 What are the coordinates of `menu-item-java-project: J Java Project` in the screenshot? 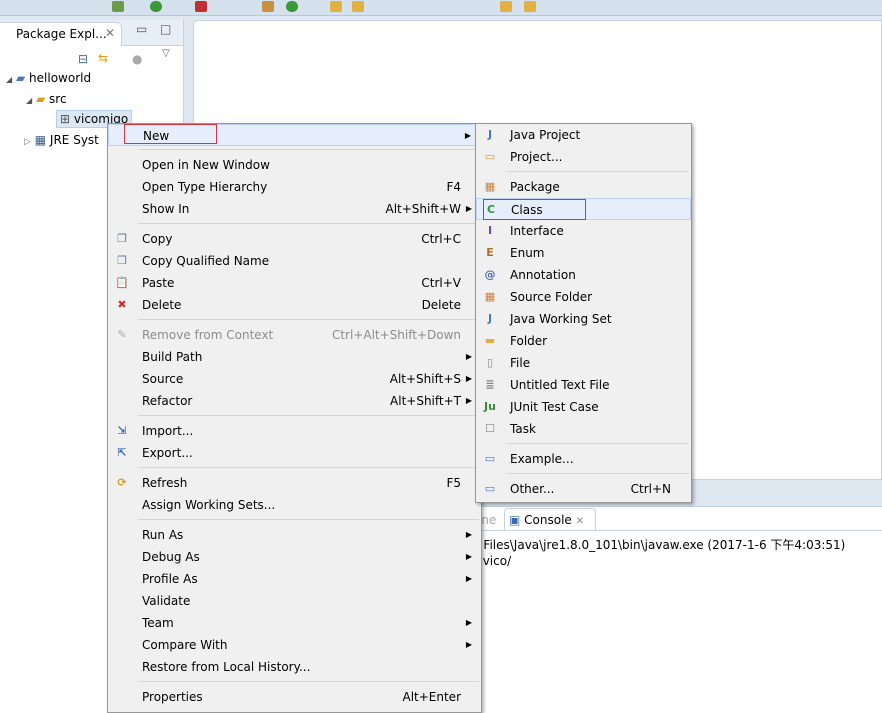 It's located at (583, 135).